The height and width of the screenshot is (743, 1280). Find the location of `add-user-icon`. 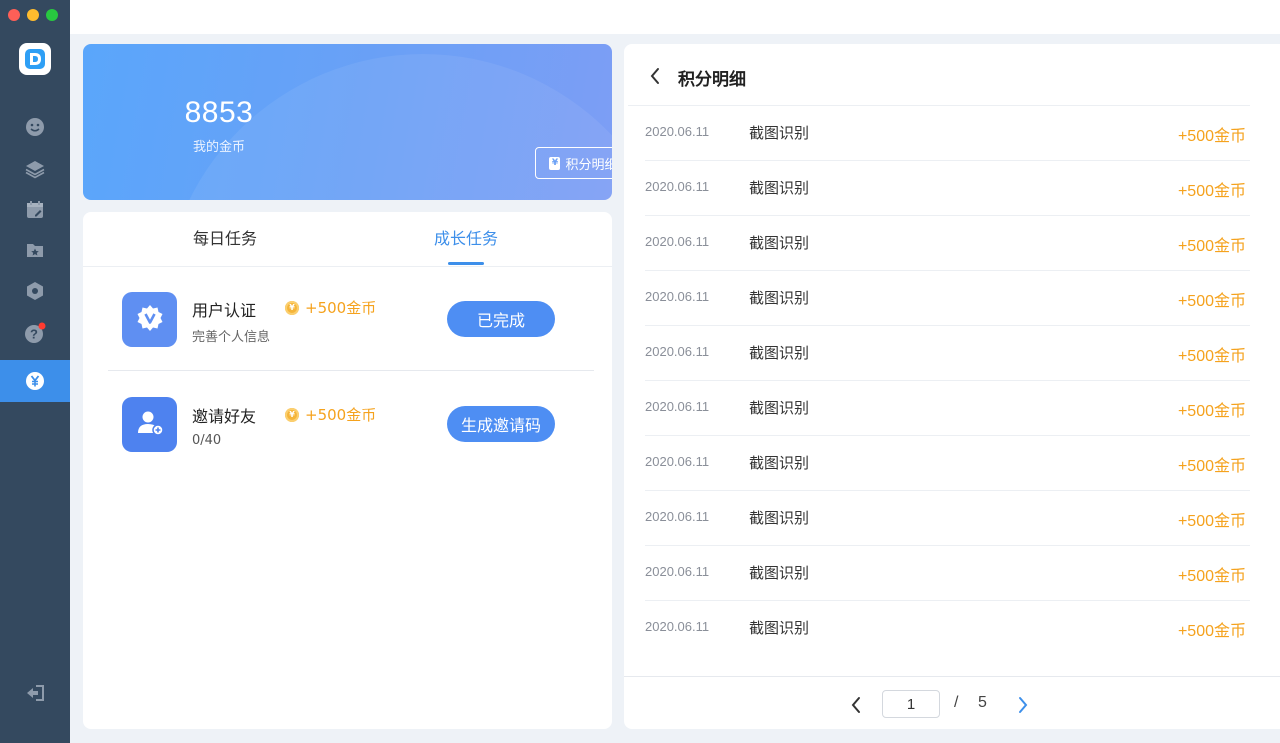

add-user-icon is located at coordinates (150, 425).